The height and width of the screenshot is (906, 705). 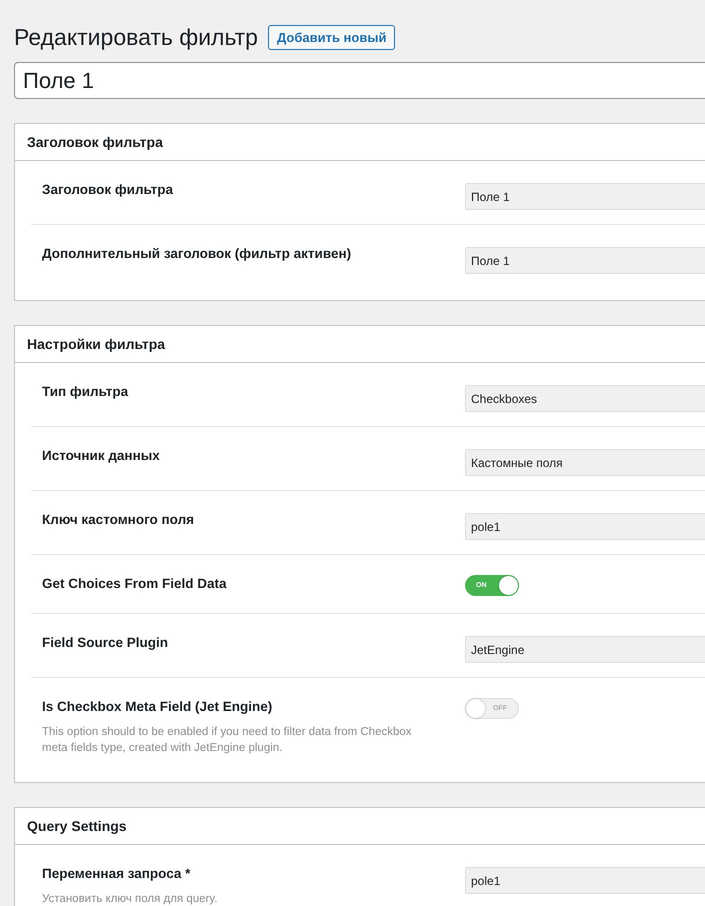 What do you see at coordinates (130, 899) in the screenshot?
I see `field-description: Установить ключ поля для query.` at bounding box center [130, 899].